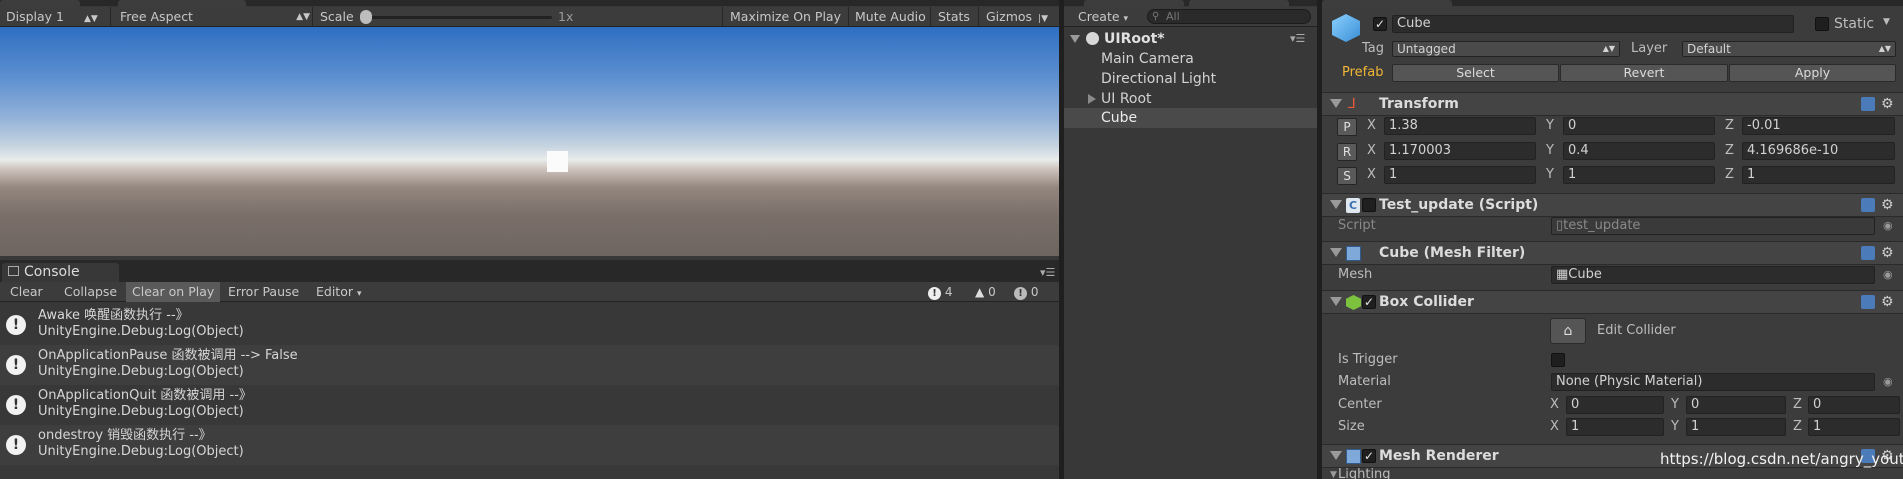  I want to click on static-dropdown-icon: ▼, so click(1886, 22).